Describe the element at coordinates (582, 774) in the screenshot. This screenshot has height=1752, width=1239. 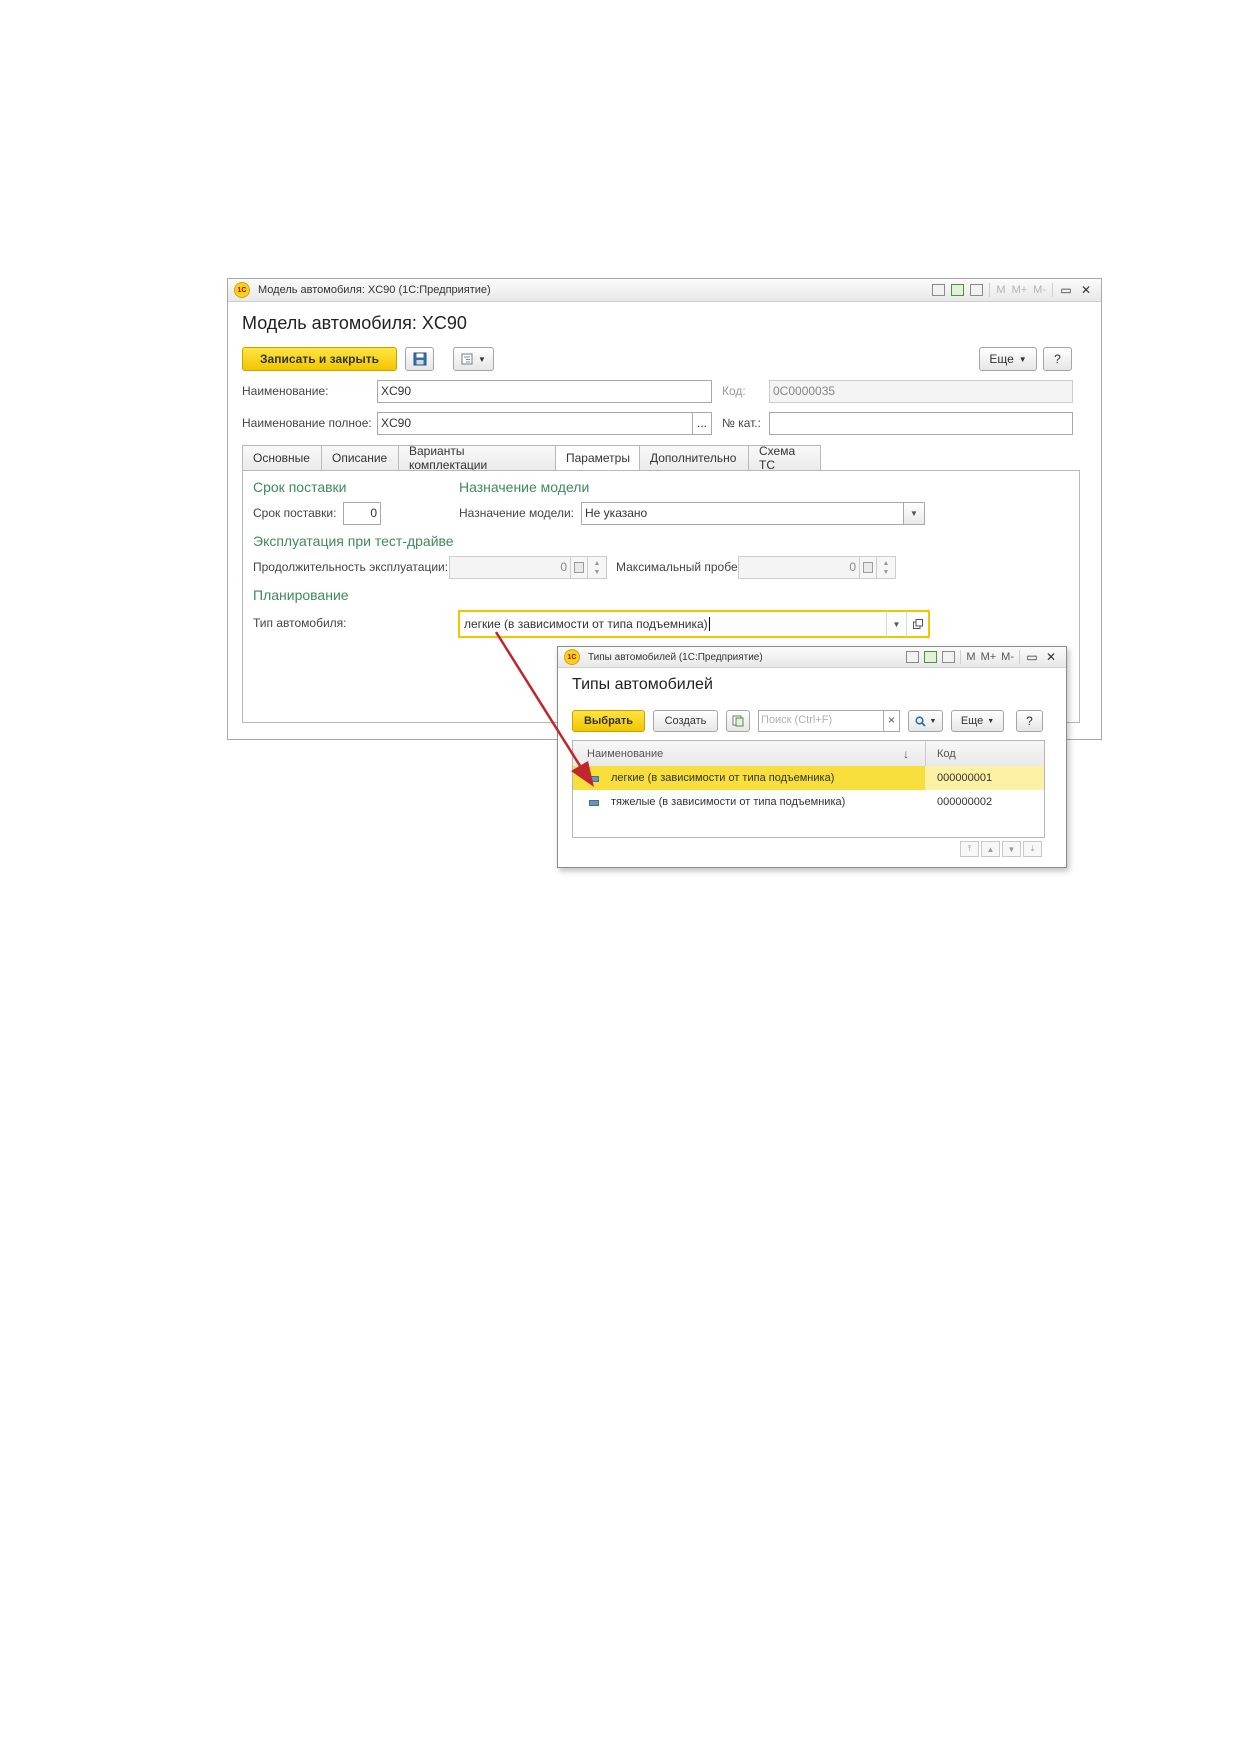
I see `arrow-head` at that location.